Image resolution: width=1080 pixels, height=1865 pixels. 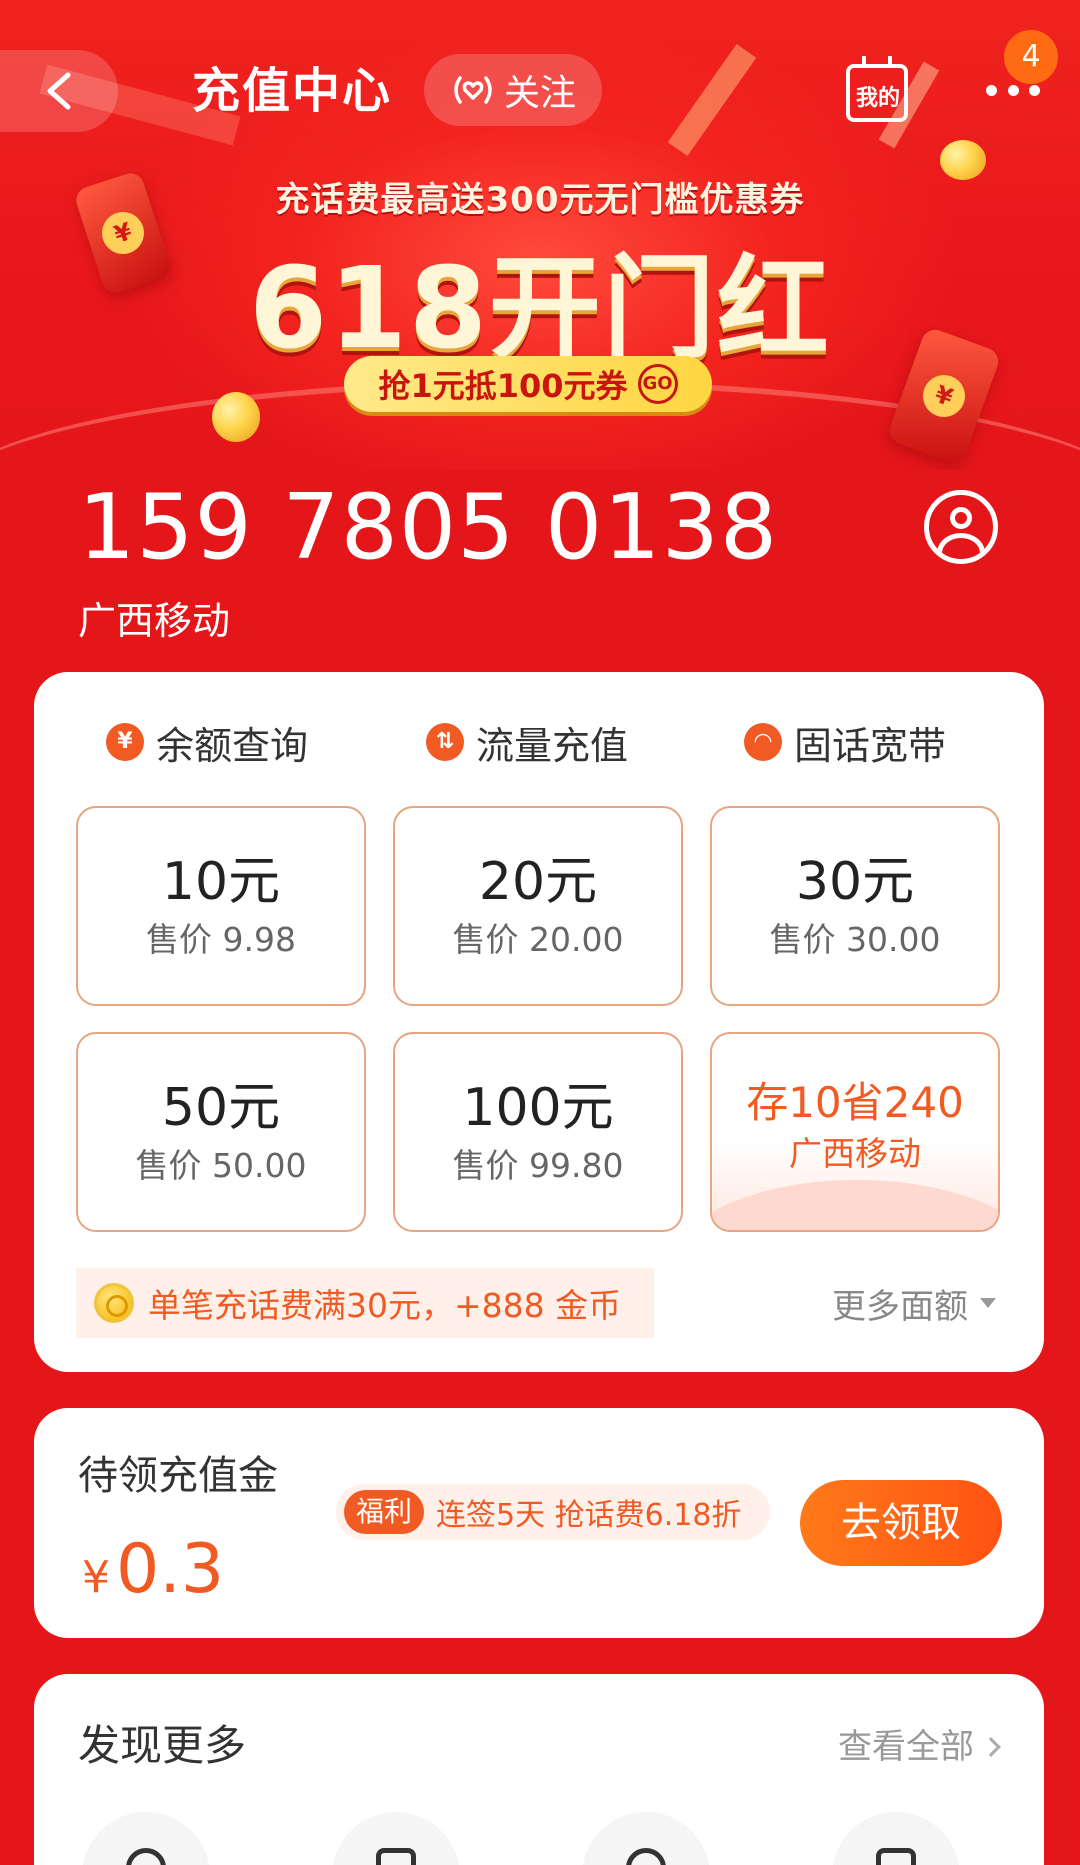 What do you see at coordinates (396, 1856) in the screenshot?
I see `wallet-icon` at bounding box center [396, 1856].